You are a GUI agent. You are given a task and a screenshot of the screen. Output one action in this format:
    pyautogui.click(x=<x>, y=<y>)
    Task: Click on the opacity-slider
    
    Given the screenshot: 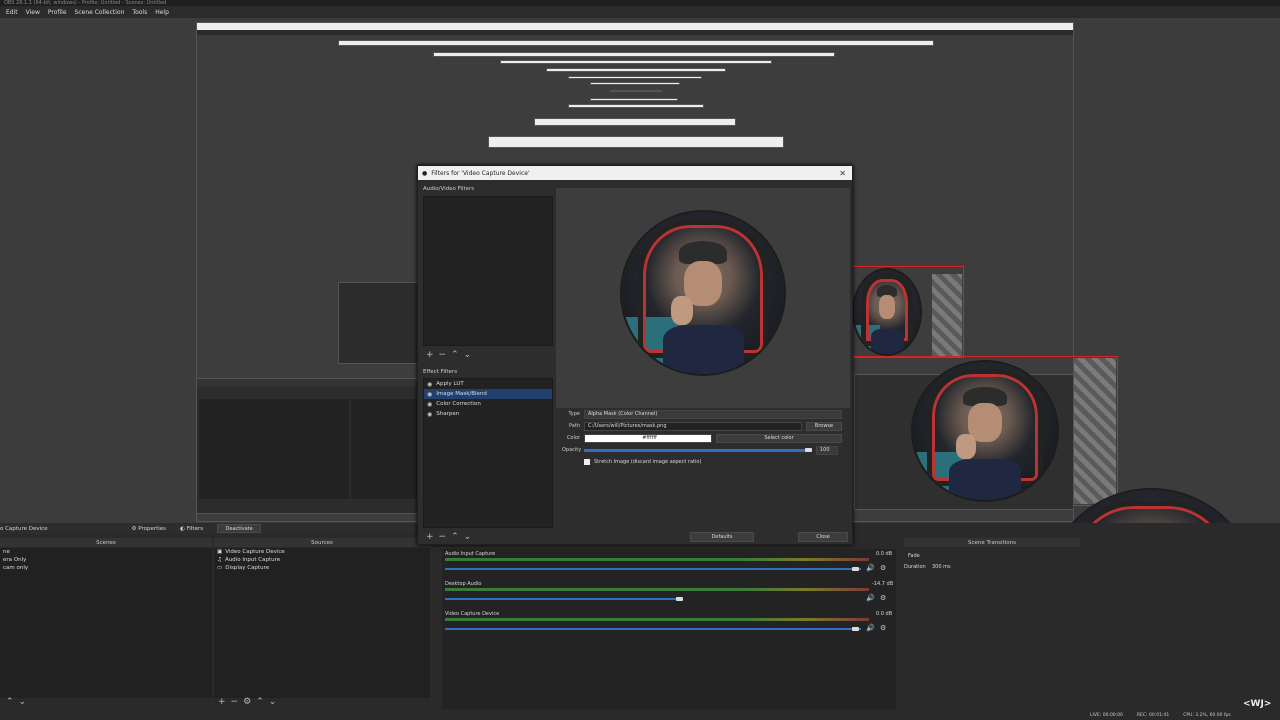 What is the action you would take?
    pyautogui.click(x=698, y=449)
    